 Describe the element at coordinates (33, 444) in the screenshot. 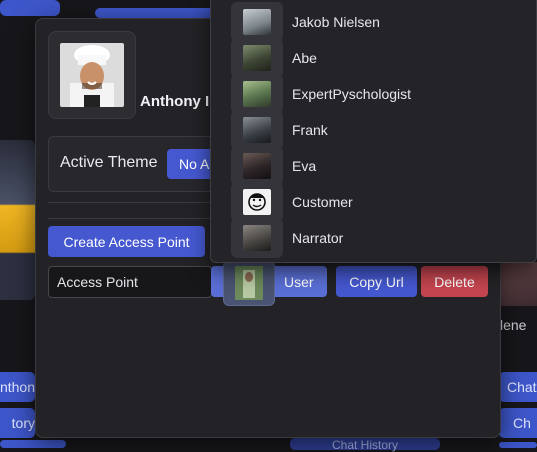

I see `bg-bottom-left` at that location.